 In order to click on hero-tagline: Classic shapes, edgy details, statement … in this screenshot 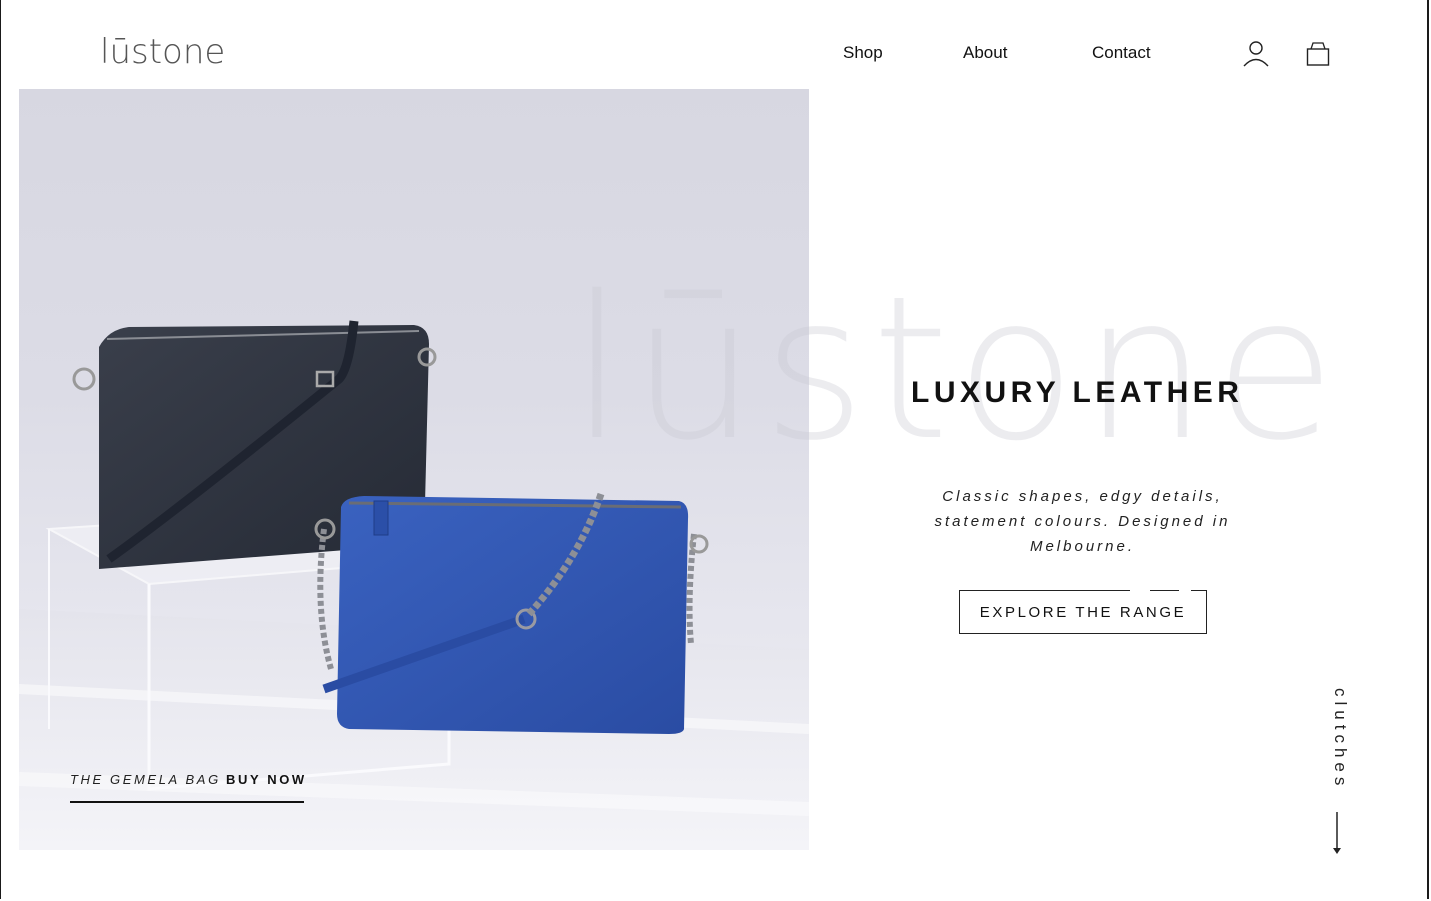, I will do `click(1082, 521)`.